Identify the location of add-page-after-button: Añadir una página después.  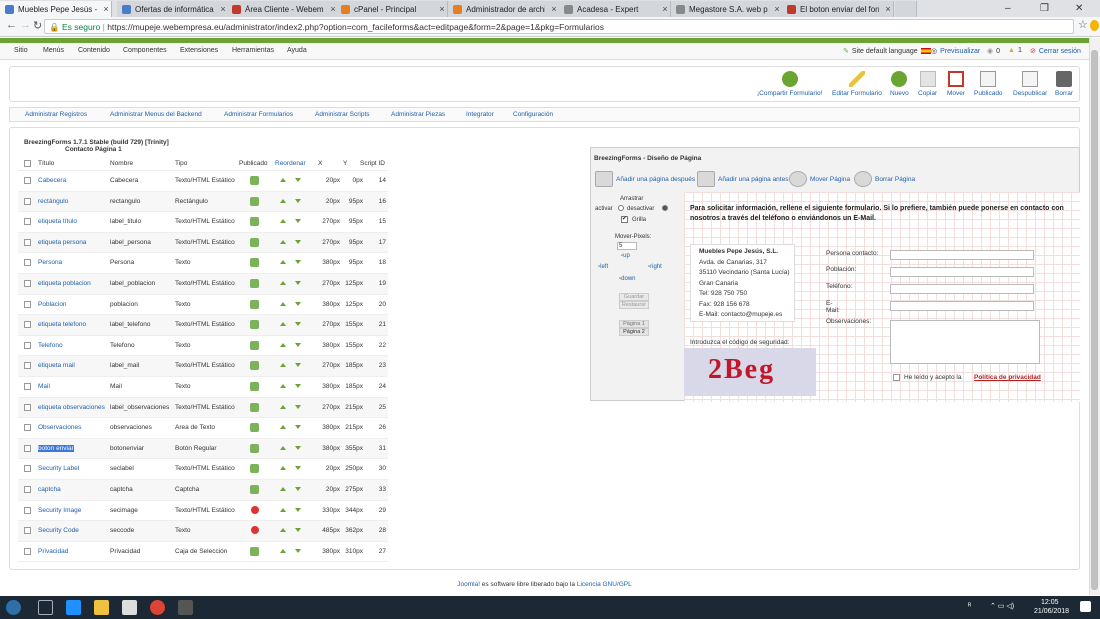
(645, 179).